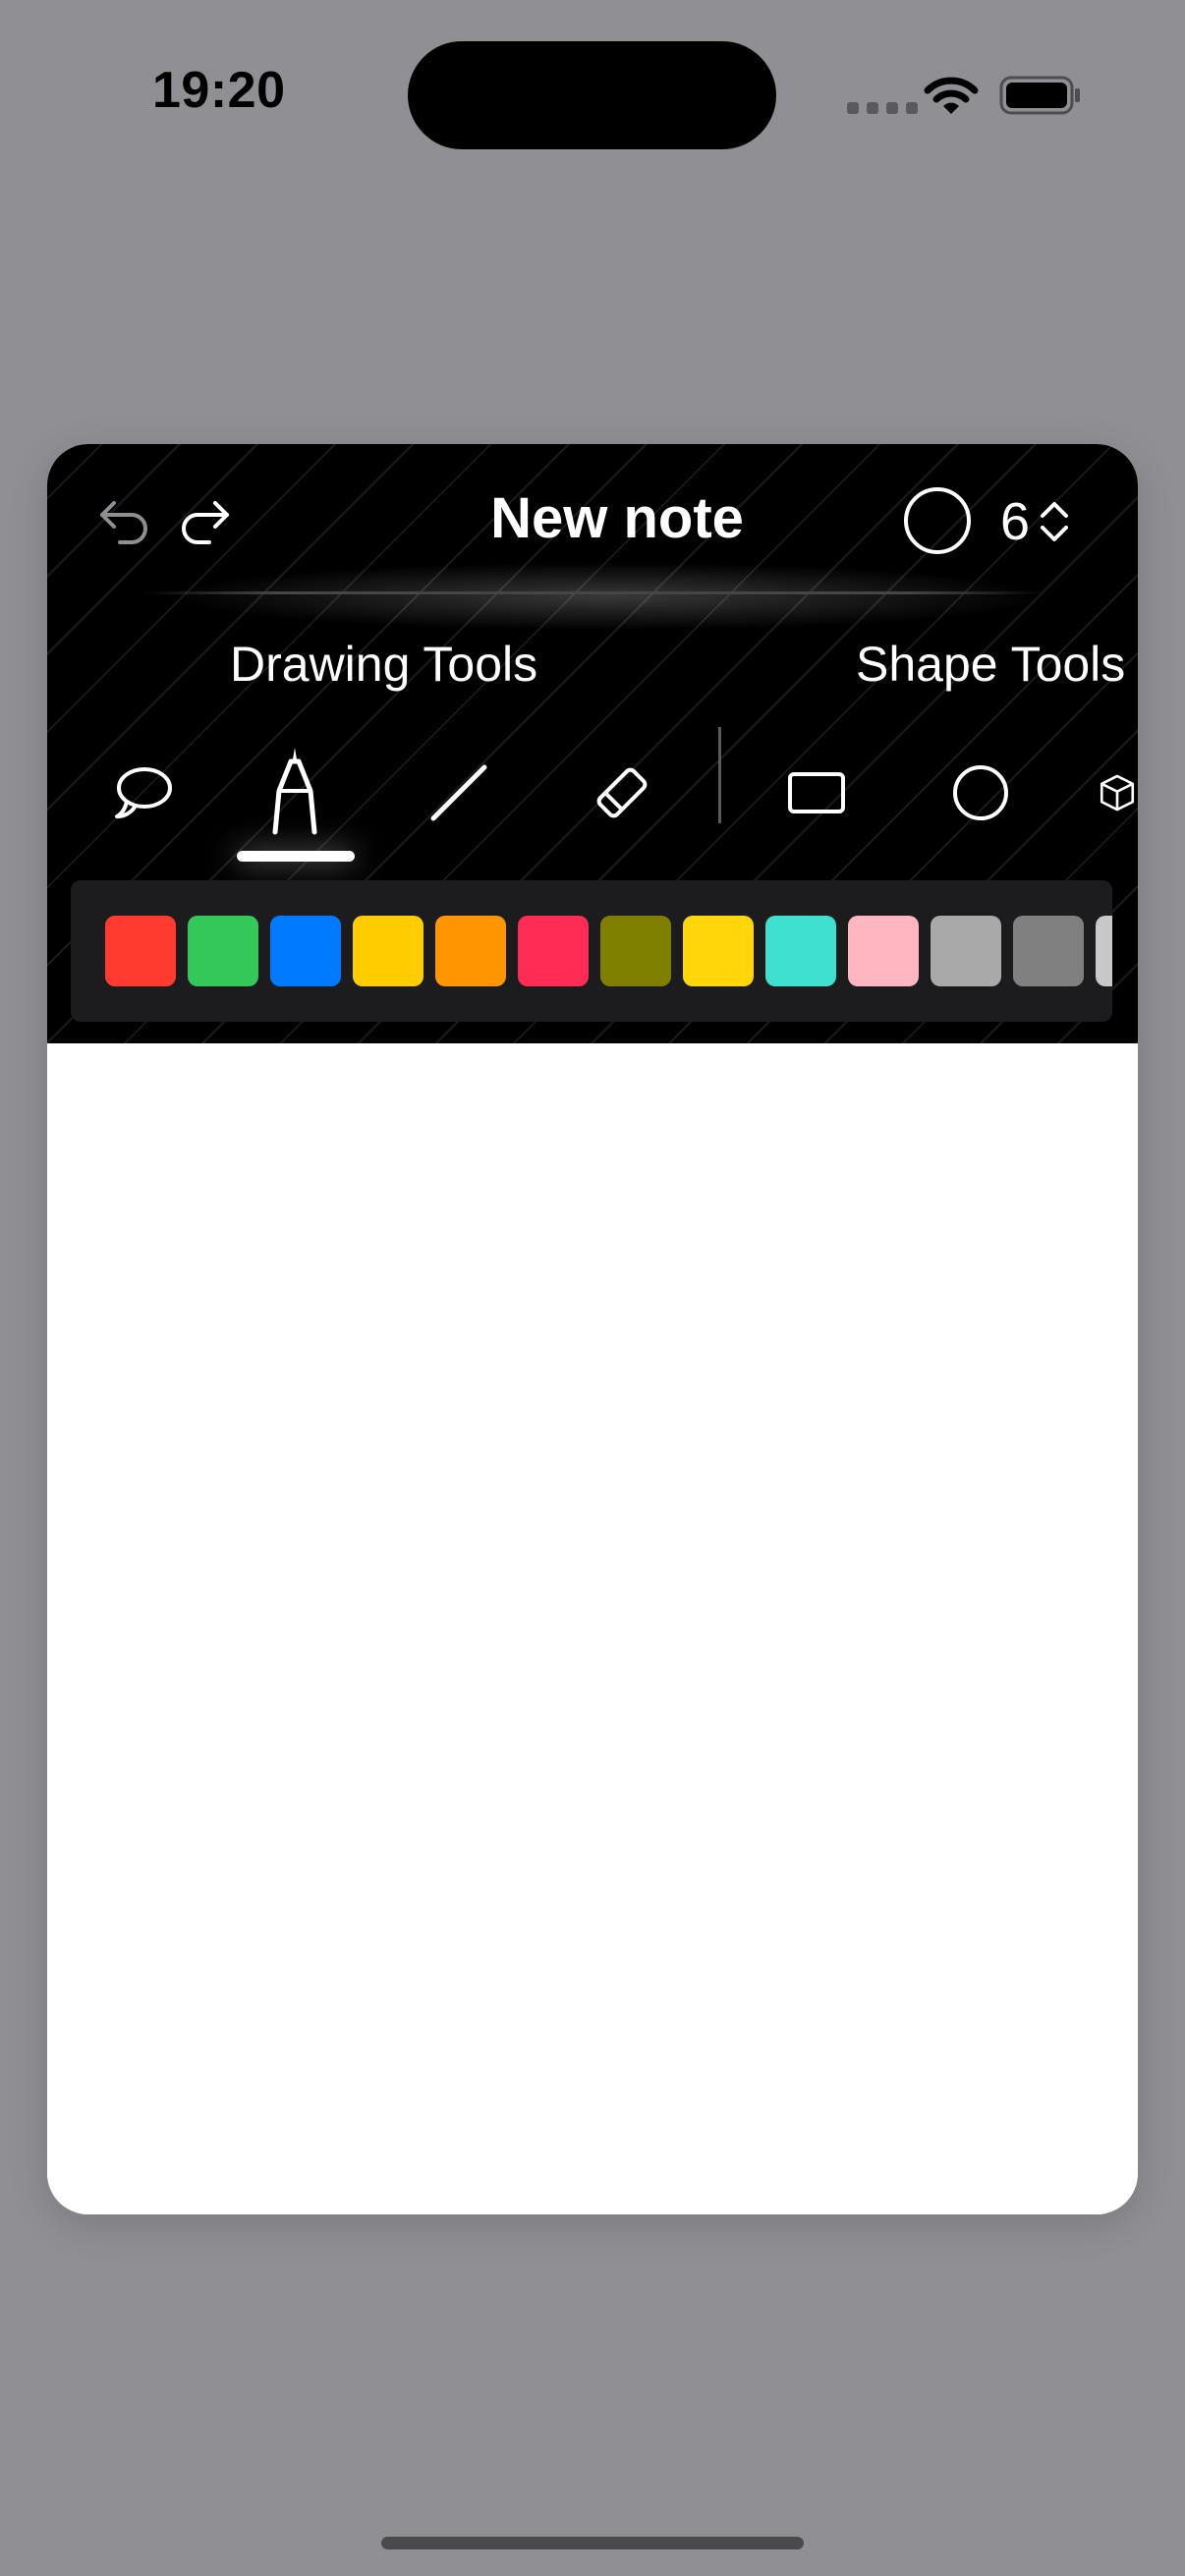 Image resolution: width=1185 pixels, height=2576 pixels. What do you see at coordinates (219, 90) in the screenshot?
I see `status-time: 19:20` at bounding box center [219, 90].